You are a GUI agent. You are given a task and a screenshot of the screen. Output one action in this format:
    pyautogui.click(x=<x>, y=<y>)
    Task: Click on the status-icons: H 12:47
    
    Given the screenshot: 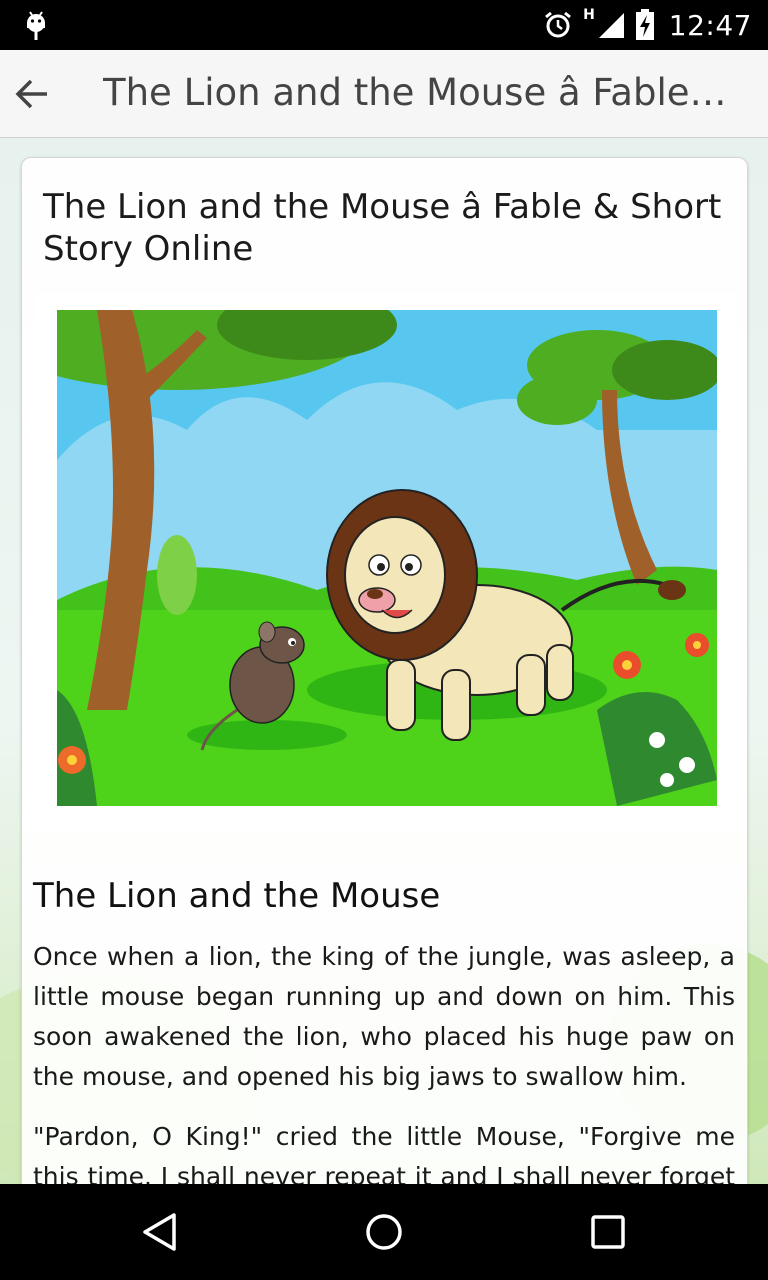 What is the action you would take?
    pyautogui.click(x=647, y=25)
    